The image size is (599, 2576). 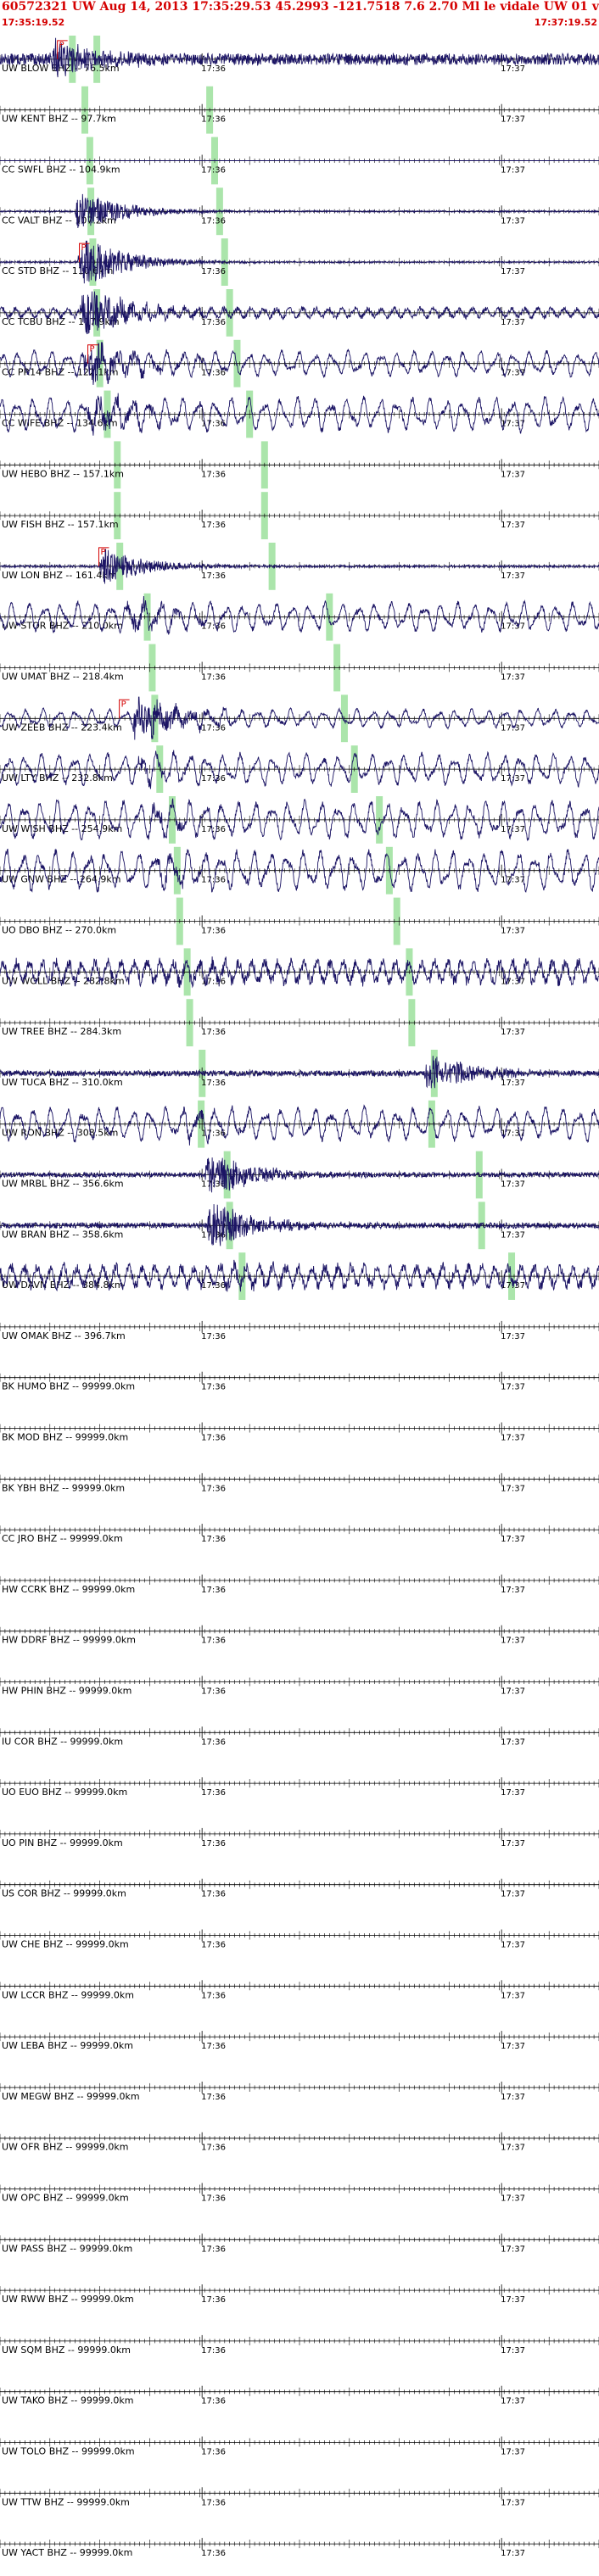 What do you see at coordinates (299, 925) in the screenshot?
I see `trace-row: 17:36 17:37 UO DBO BHZ -- 270.0km` at bounding box center [299, 925].